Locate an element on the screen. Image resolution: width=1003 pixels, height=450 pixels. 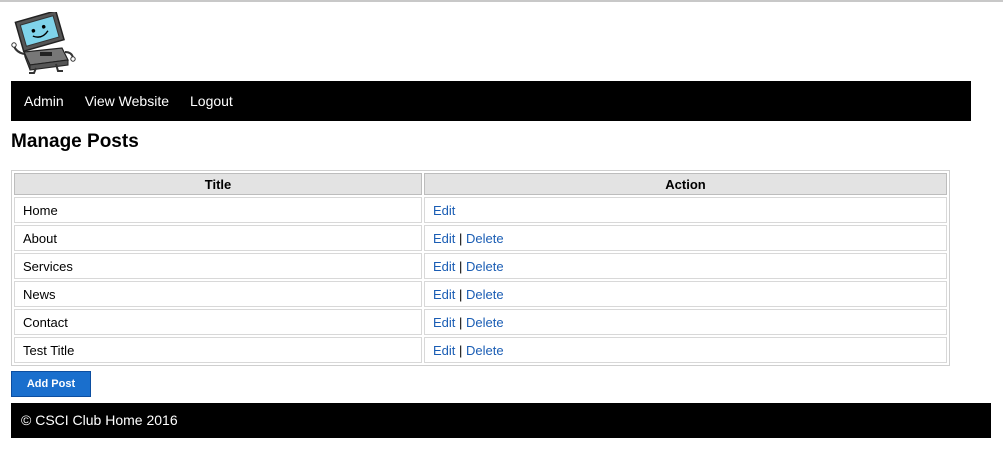
post-title-cell: Home is located at coordinates (218, 210).